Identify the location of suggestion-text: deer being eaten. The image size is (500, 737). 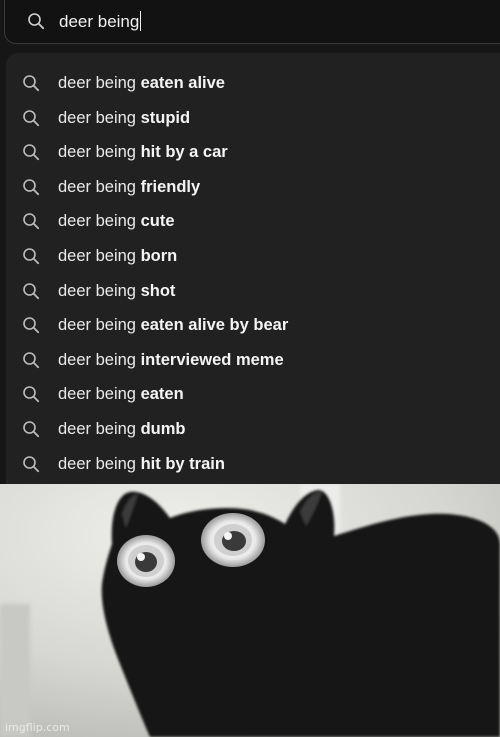
(121, 394).